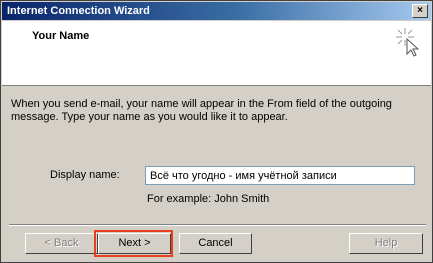  I want to click on help-button: Help, so click(386, 243).